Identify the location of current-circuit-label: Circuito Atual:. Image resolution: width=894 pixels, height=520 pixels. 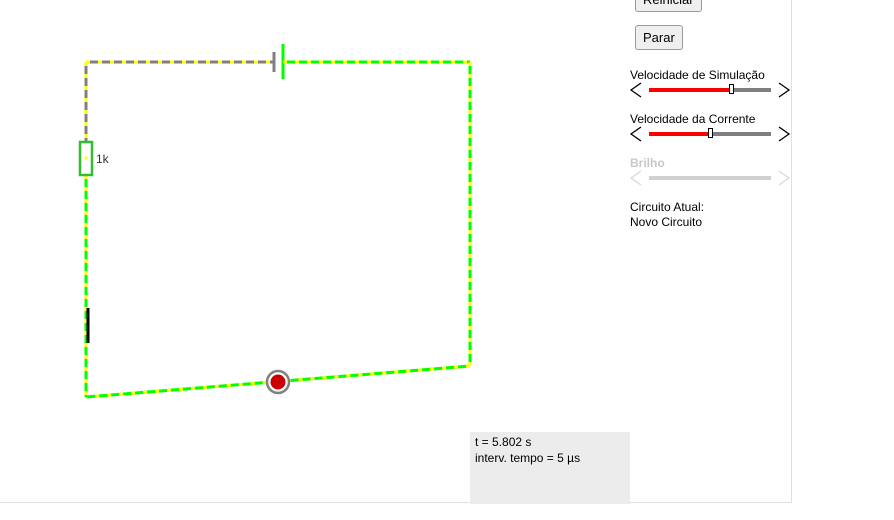
(667, 207).